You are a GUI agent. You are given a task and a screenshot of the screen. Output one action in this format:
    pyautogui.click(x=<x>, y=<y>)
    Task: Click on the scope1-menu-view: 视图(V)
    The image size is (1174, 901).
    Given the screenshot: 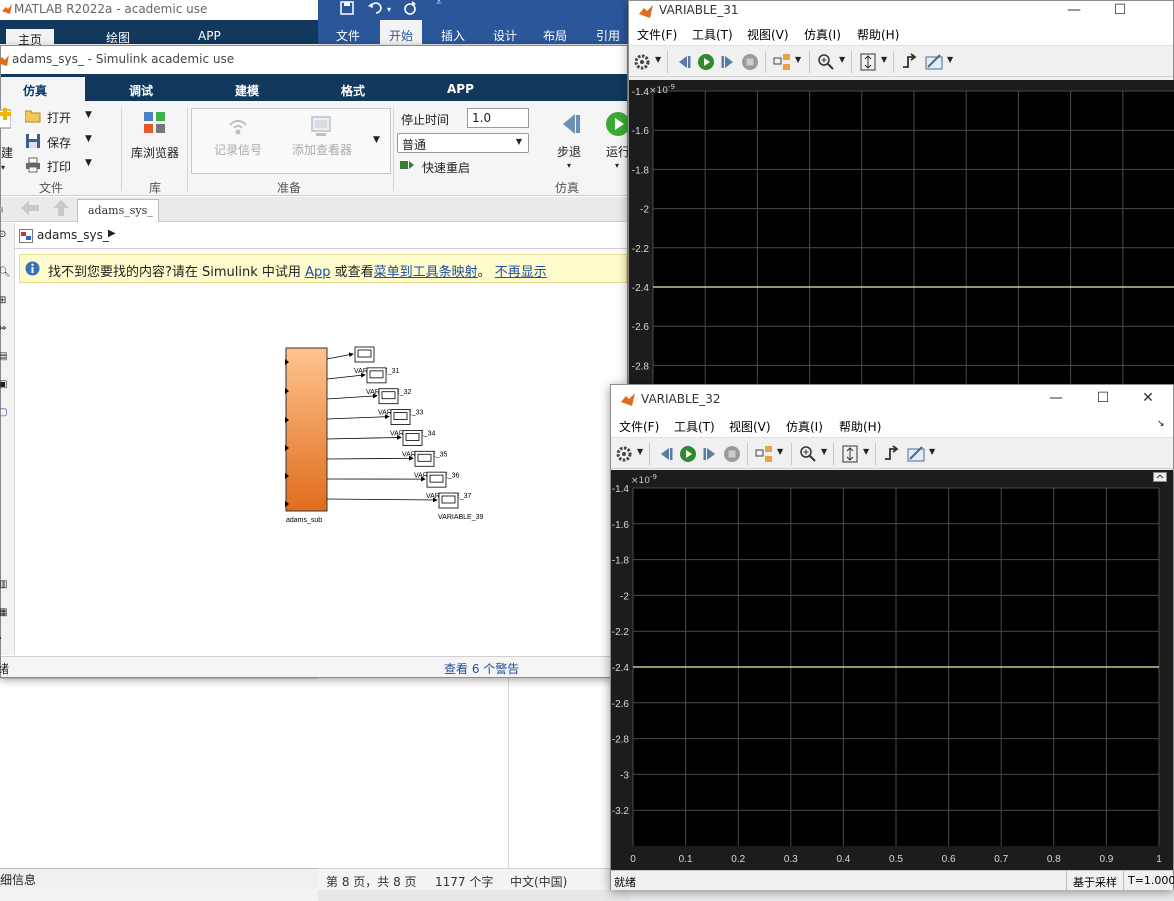 What is the action you would take?
    pyautogui.click(x=768, y=34)
    